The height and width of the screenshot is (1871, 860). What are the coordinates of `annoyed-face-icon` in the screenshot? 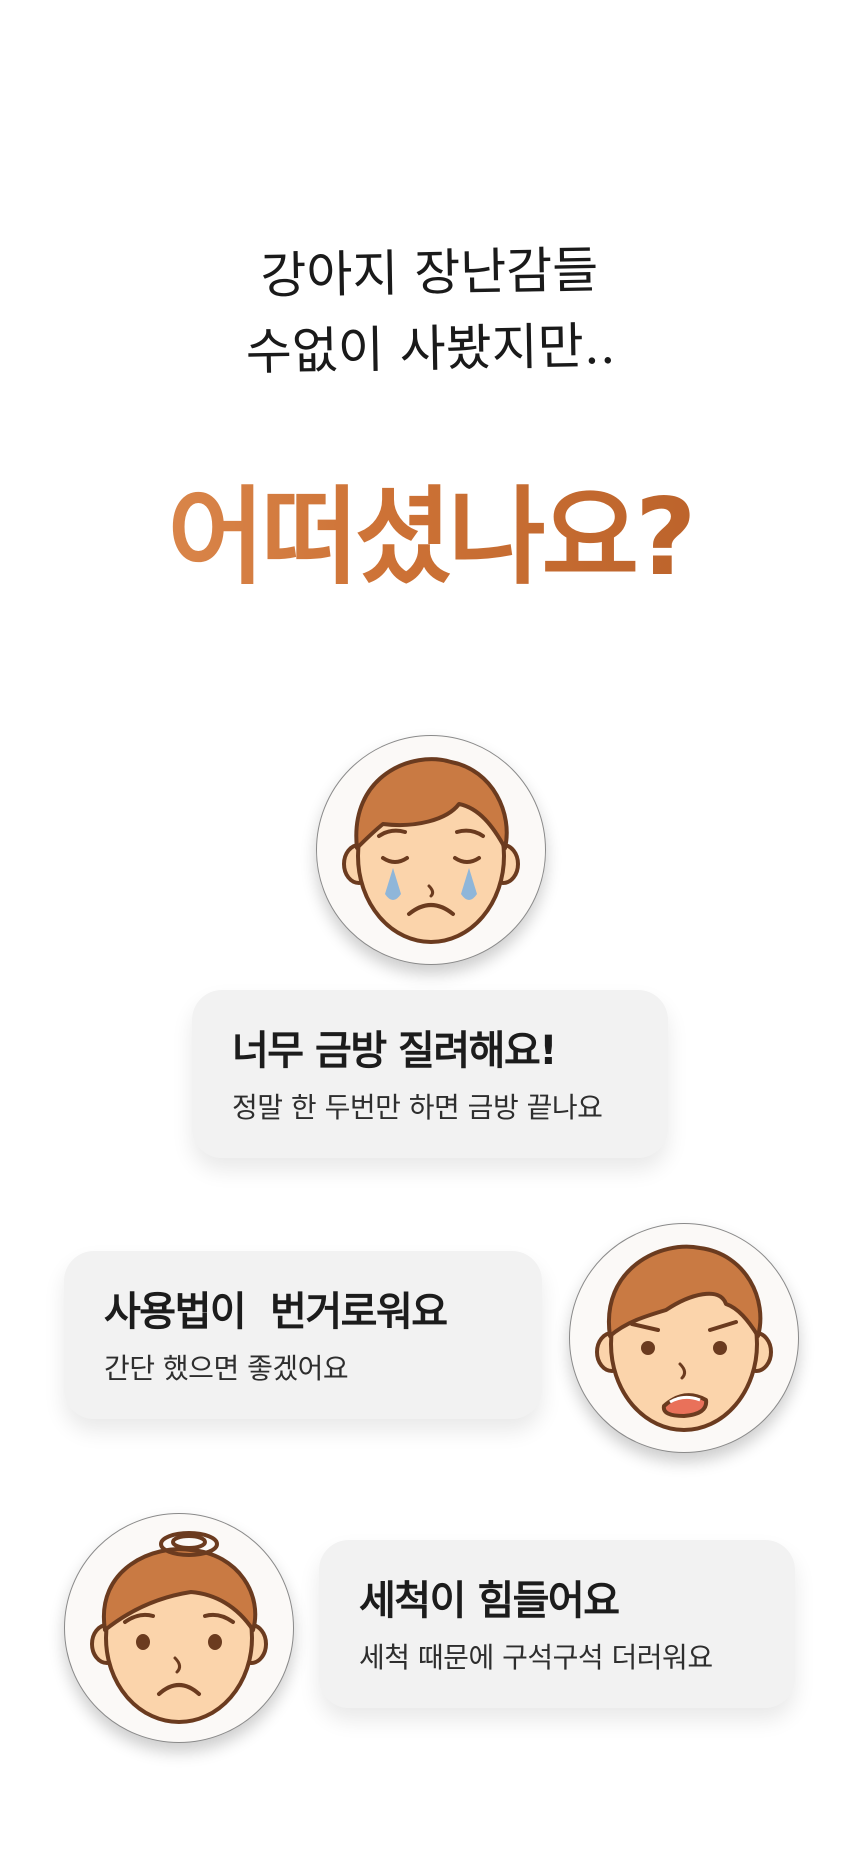 It's located at (684, 1338).